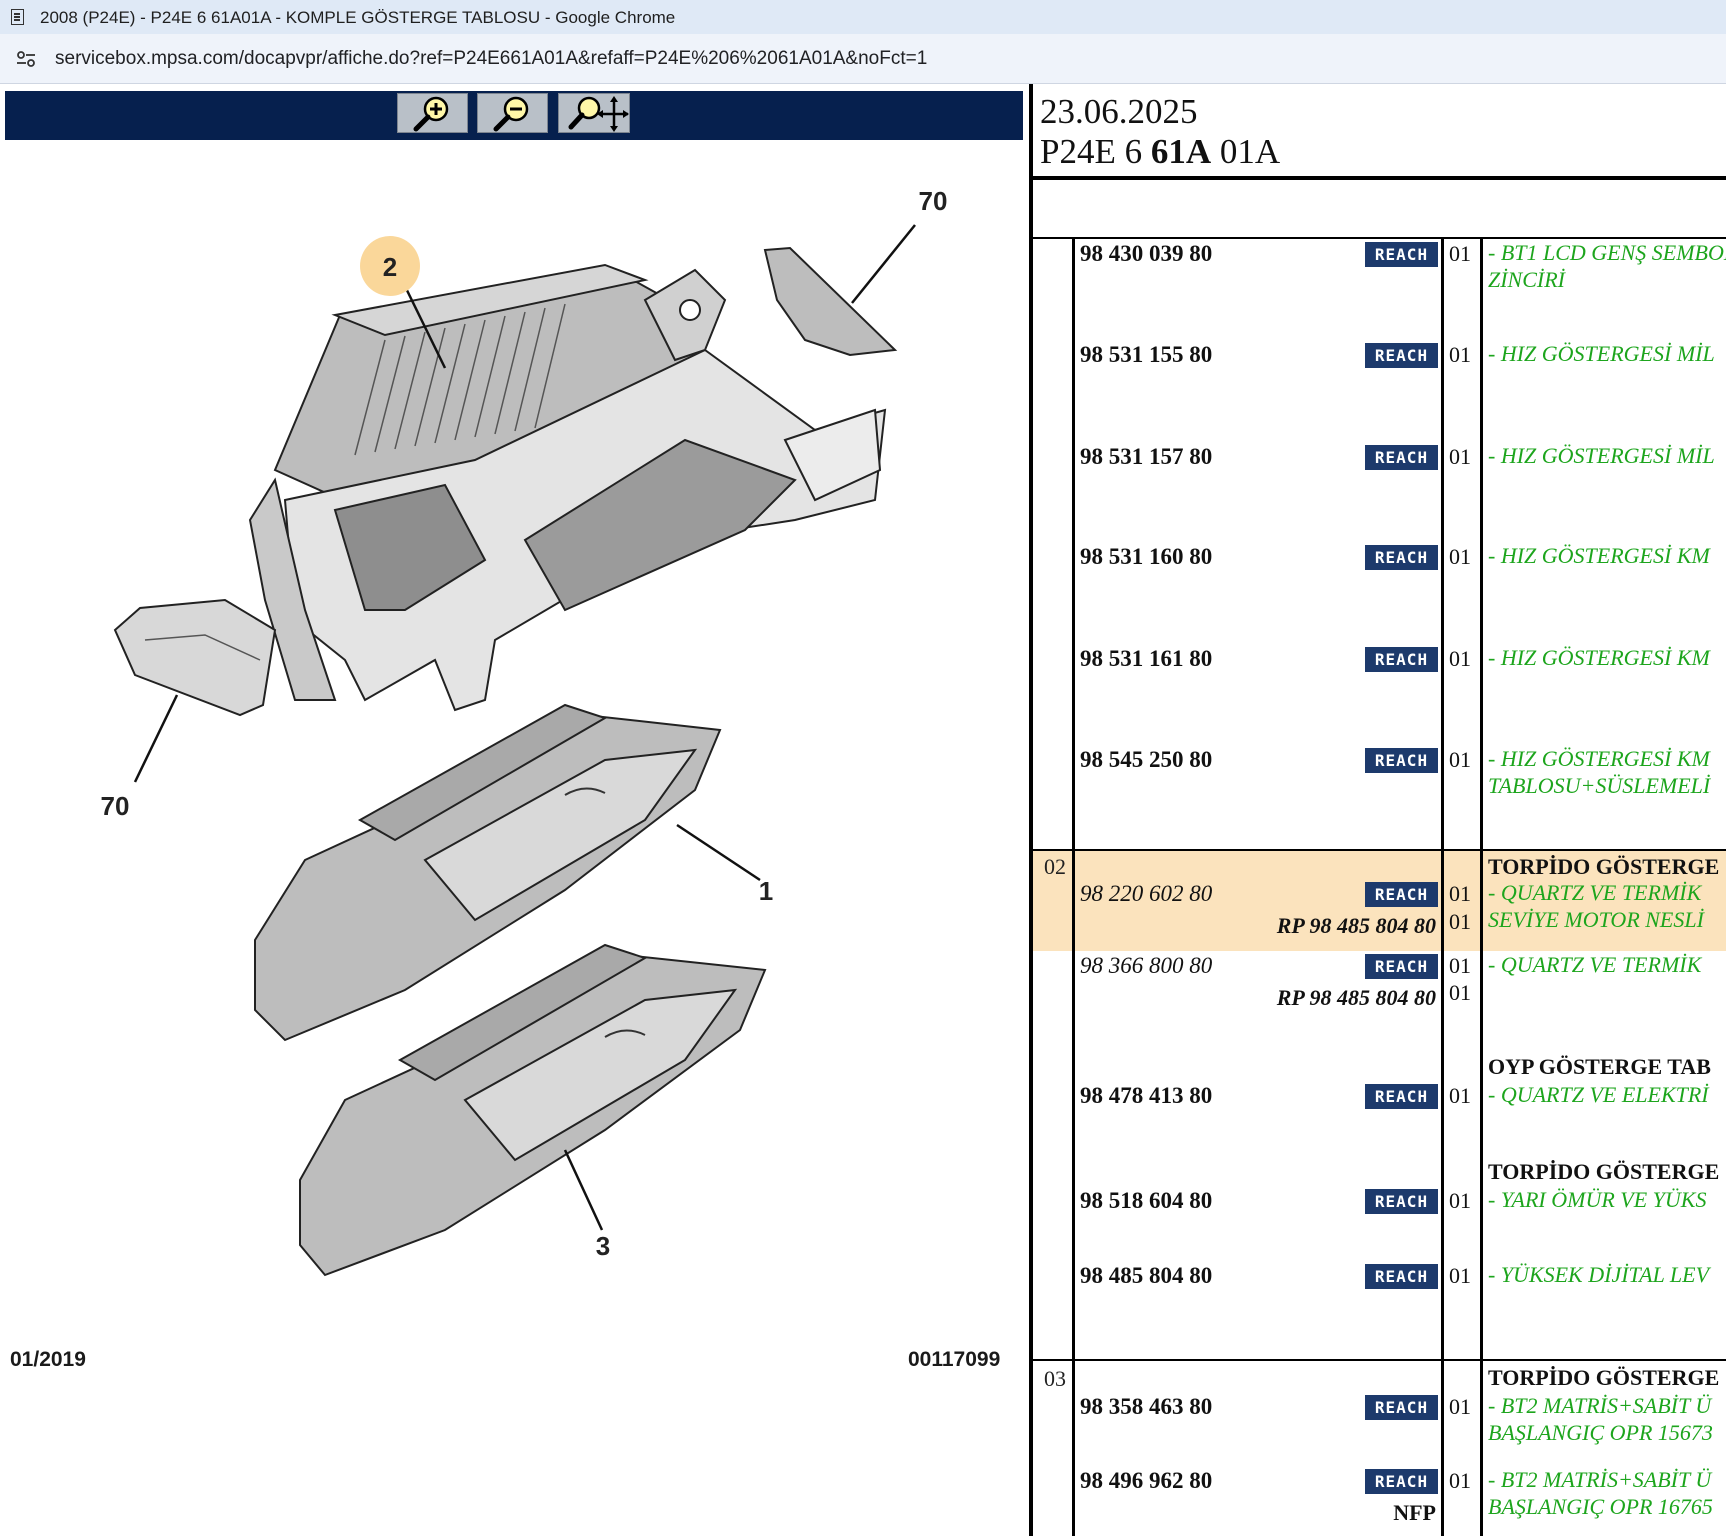 This screenshot has height=1536, width=1726. What do you see at coordinates (1596, 906) in the screenshot?
I see `part-description: - QUARTZ VE TERMİK SEVİYE MOTOR NESLİ` at bounding box center [1596, 906].